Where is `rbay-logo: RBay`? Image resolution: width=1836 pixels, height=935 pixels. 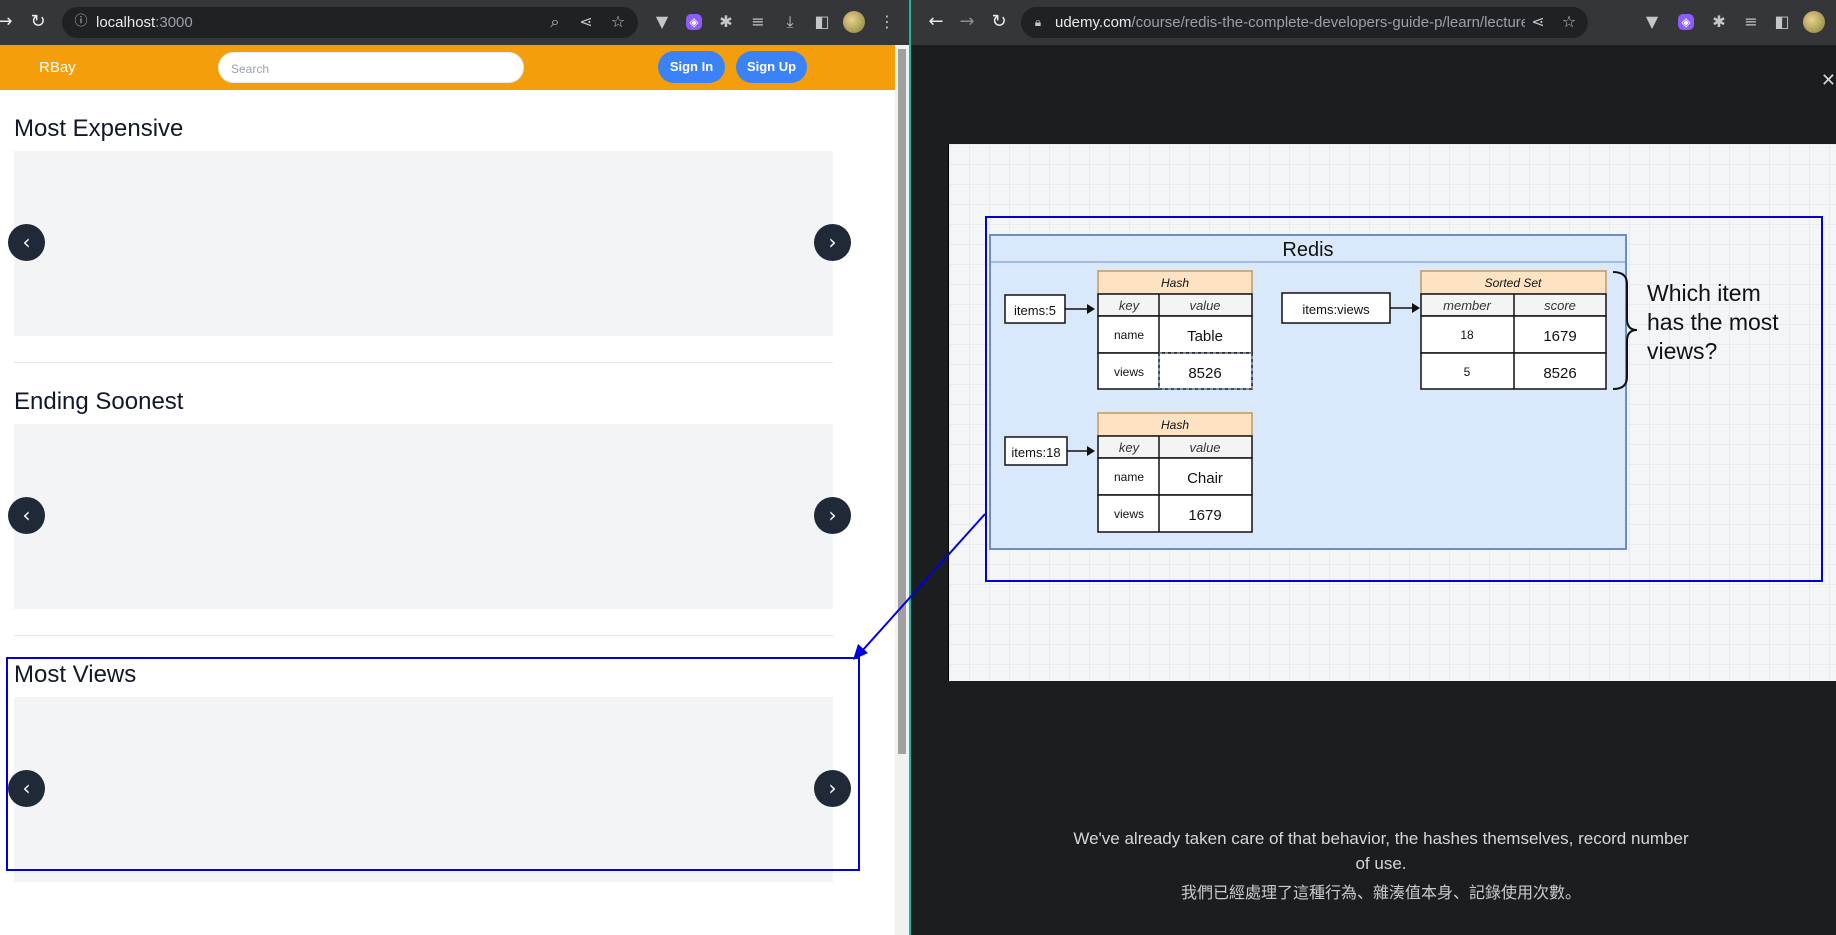
rbay-logo: RBay is located at coordinates (57, 67).